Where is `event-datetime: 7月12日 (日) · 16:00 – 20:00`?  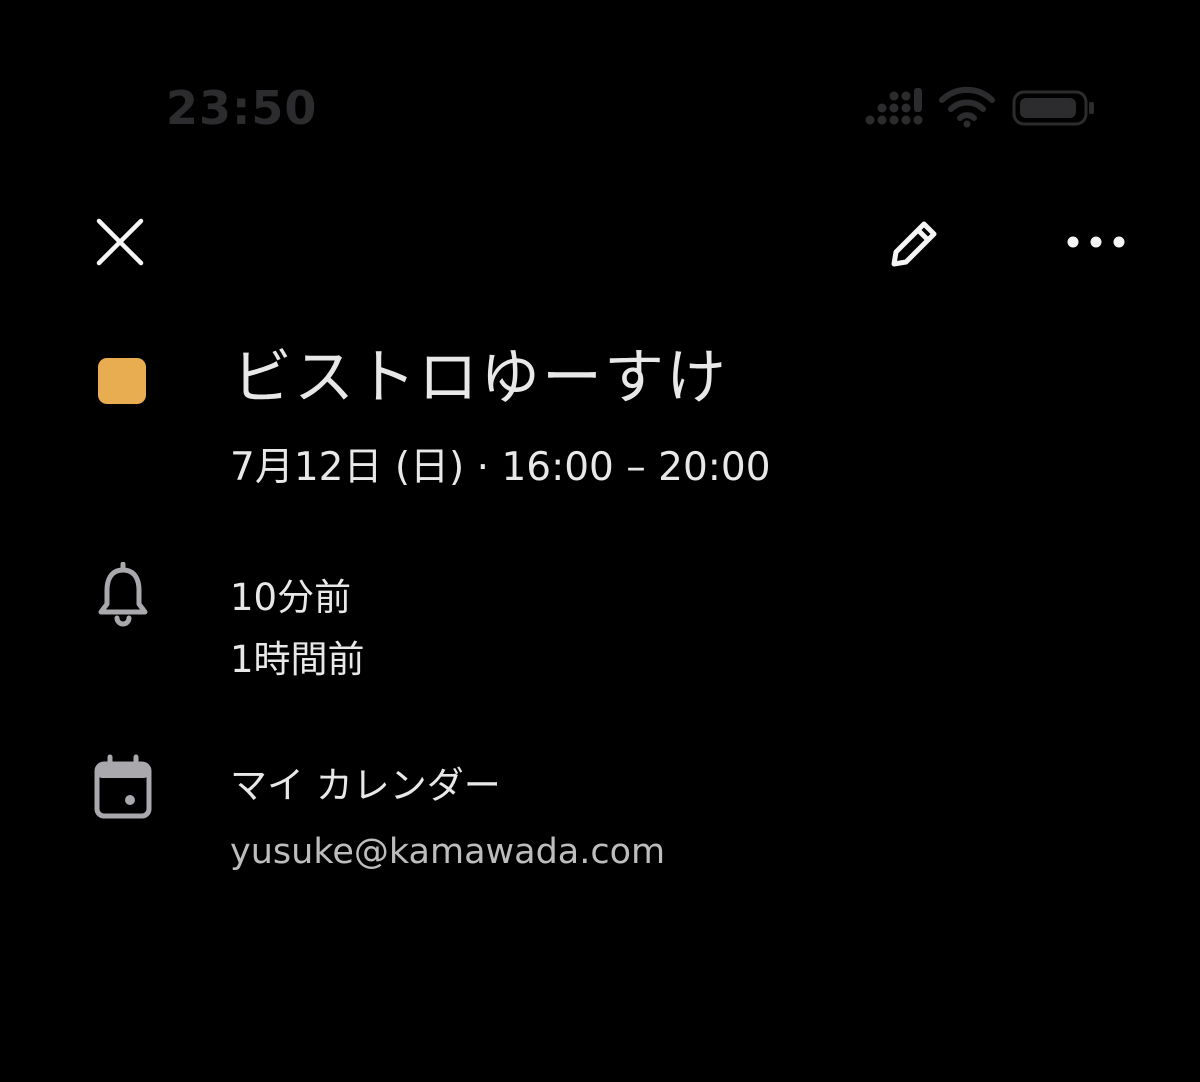
event-datetime: 7月12日 (日) · 16:00 – 20:00 is located at coordinates (500, 467).